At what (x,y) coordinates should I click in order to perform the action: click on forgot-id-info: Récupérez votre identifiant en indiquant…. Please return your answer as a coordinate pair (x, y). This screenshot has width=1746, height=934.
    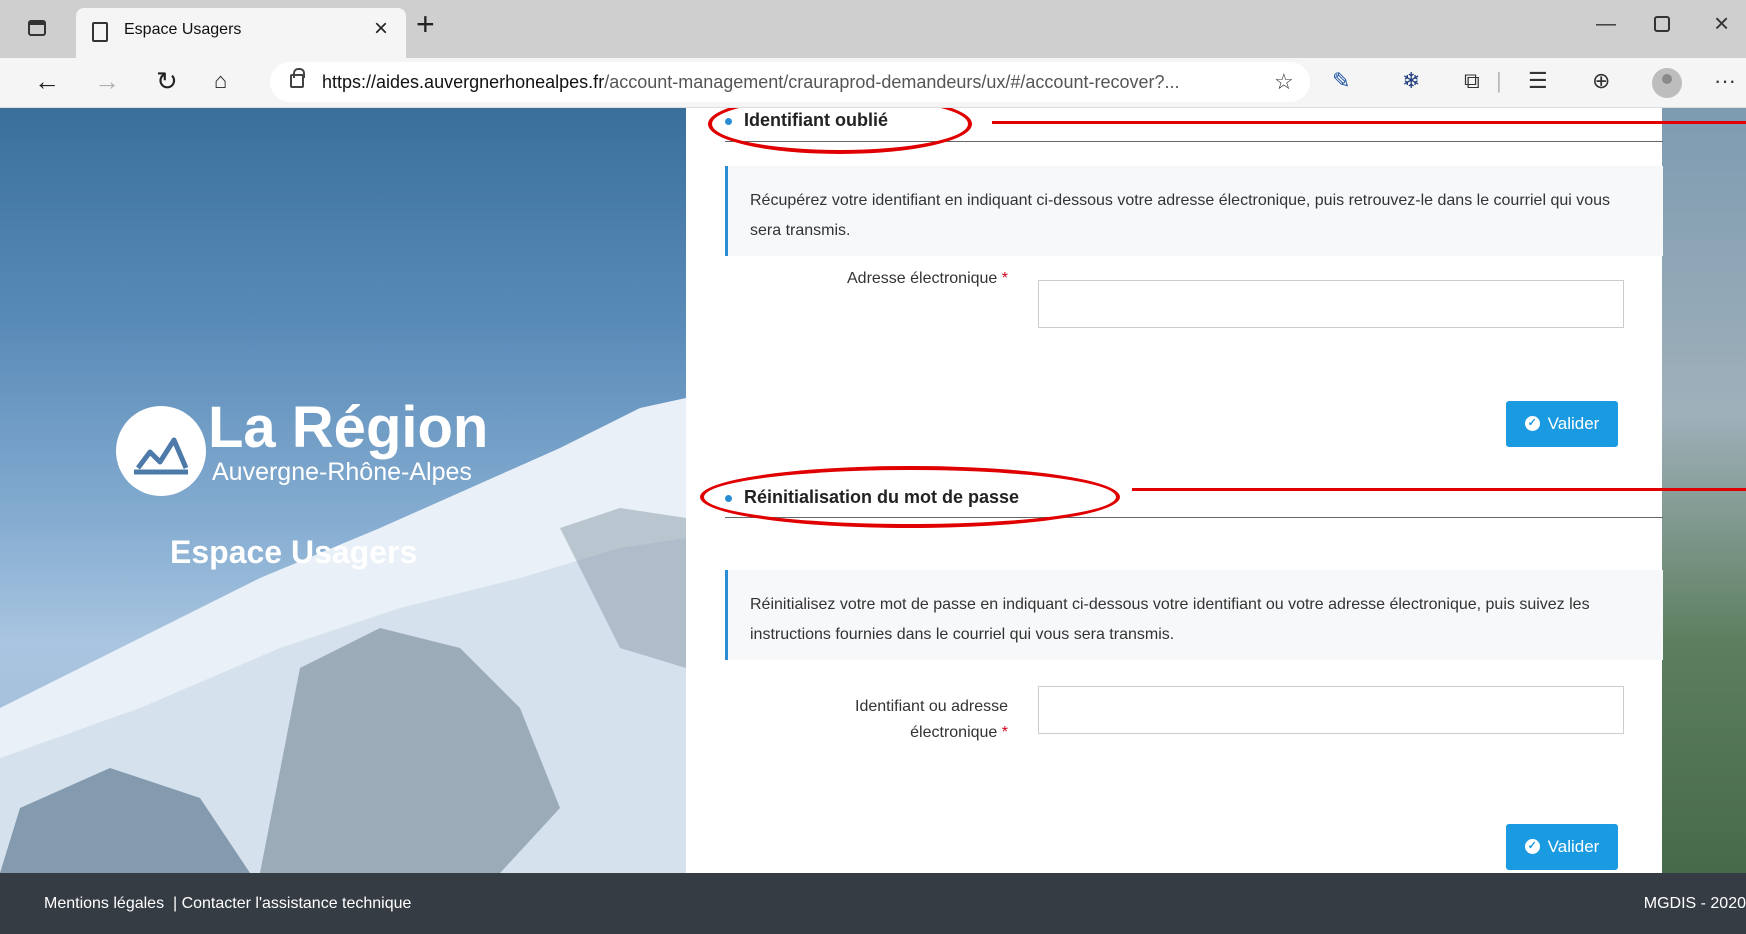
    Looking at the image, I should click on (1194, 211).